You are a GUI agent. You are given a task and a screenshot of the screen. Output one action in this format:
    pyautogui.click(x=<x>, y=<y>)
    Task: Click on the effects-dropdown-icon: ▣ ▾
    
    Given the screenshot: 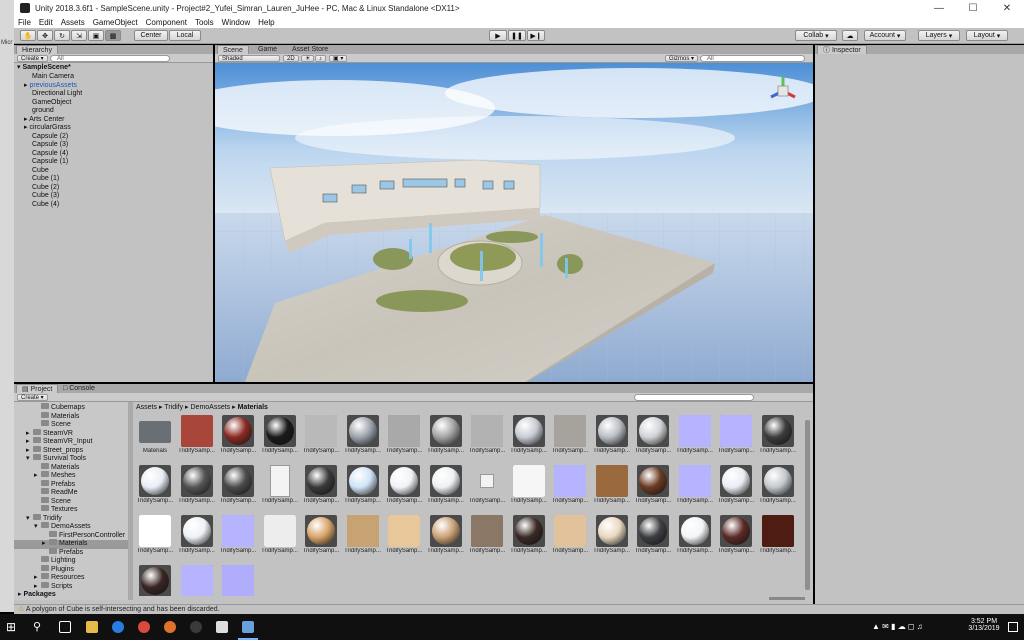 What is the action you would take?
    pyautogui.click(x=338, y=58)
    